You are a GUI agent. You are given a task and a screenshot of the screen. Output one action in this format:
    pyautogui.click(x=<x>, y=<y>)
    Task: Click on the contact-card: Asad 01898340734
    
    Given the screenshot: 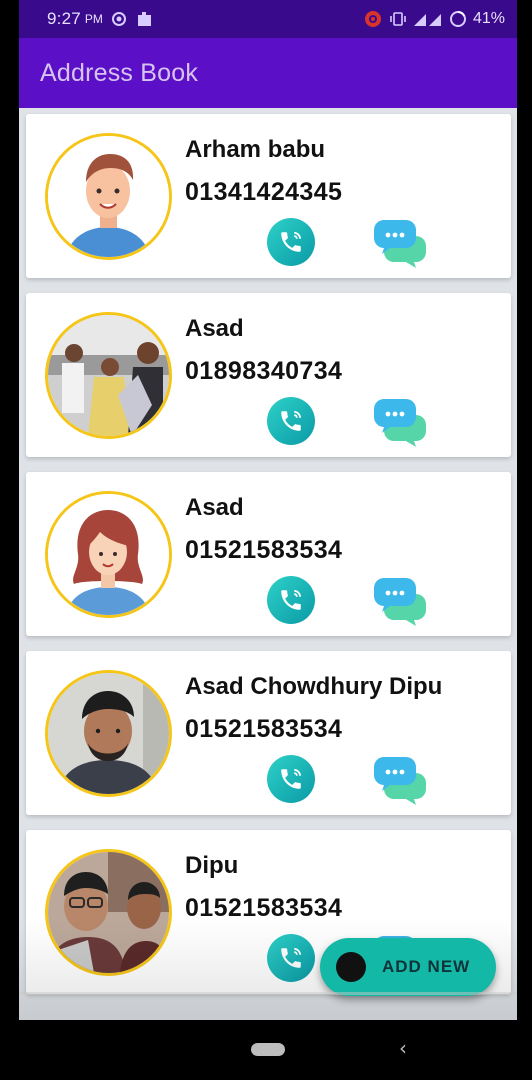 What is the action you would take?
    pyautogui.click(x=268, y=375)
    